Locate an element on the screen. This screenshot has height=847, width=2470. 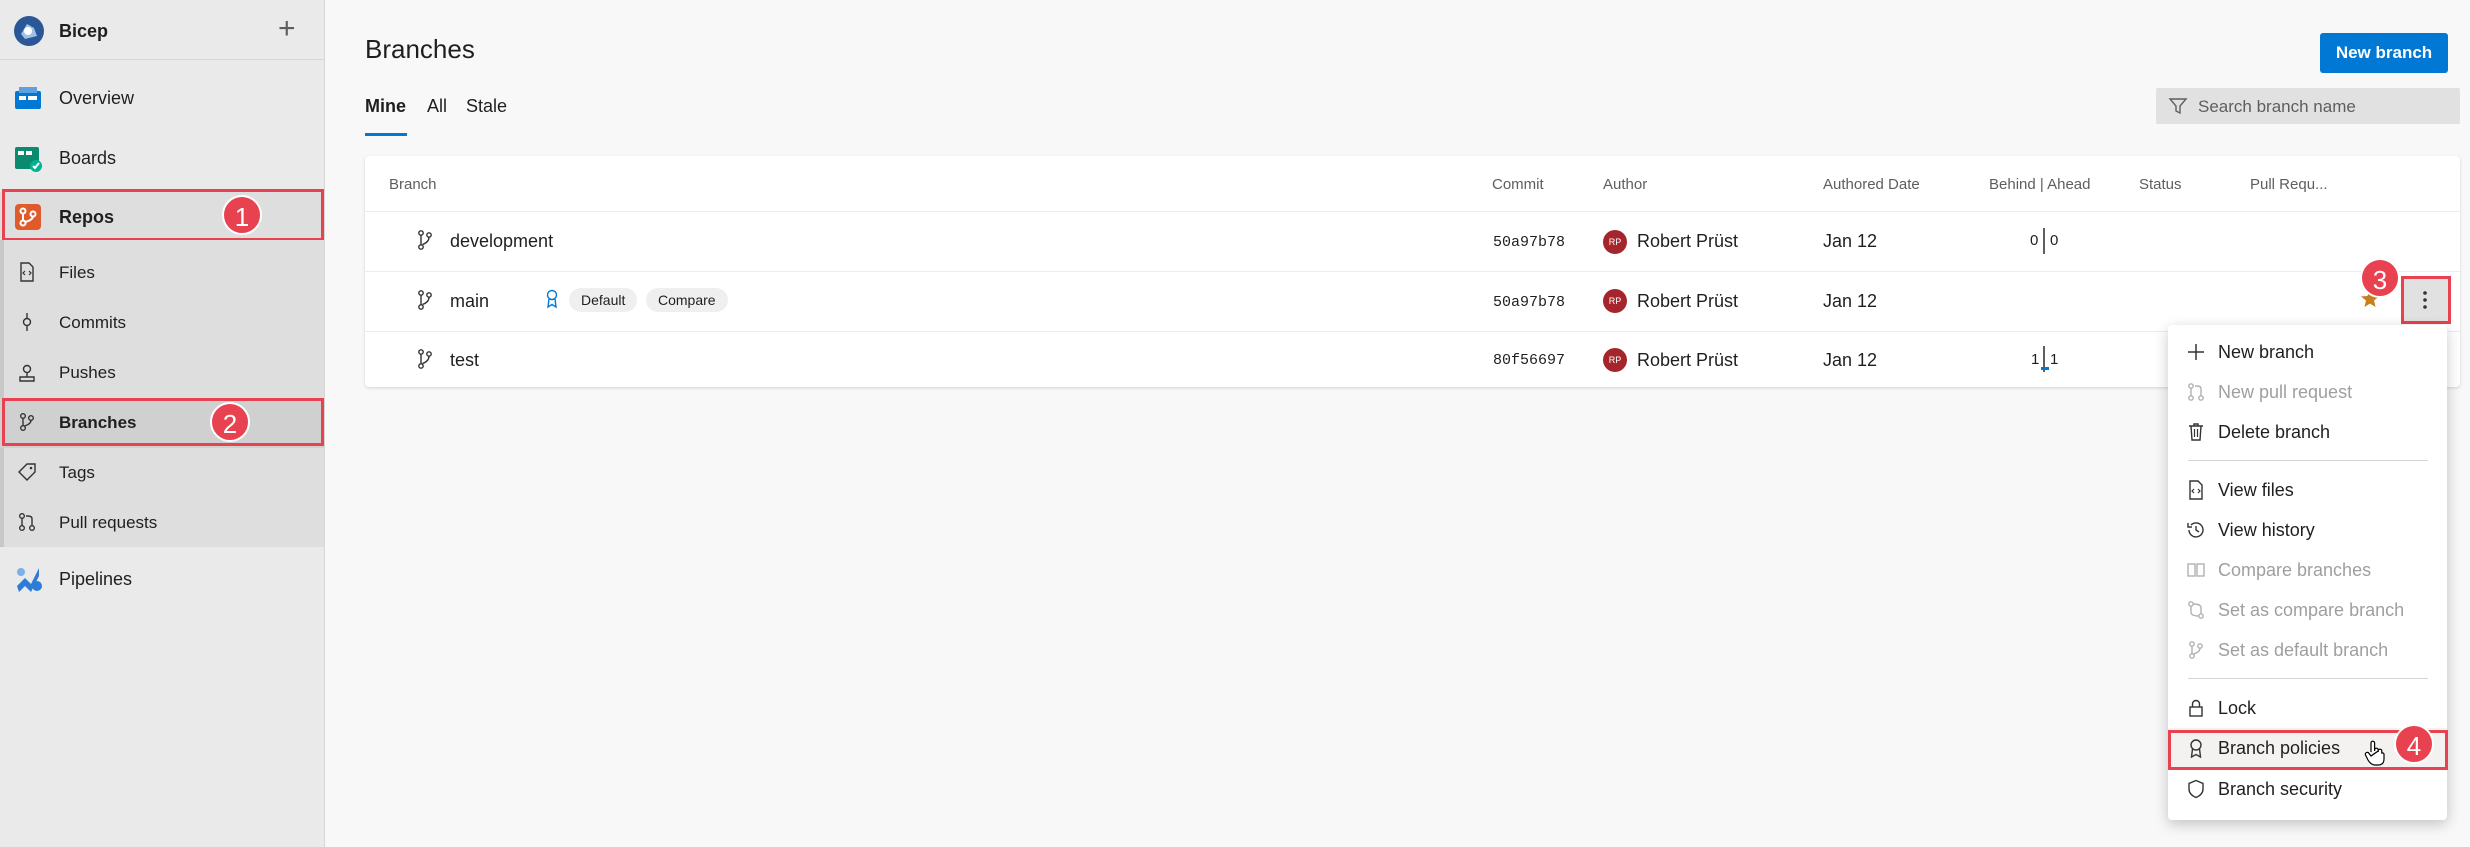
nav-item-overview: Overview is located at coordinates (162, 98).